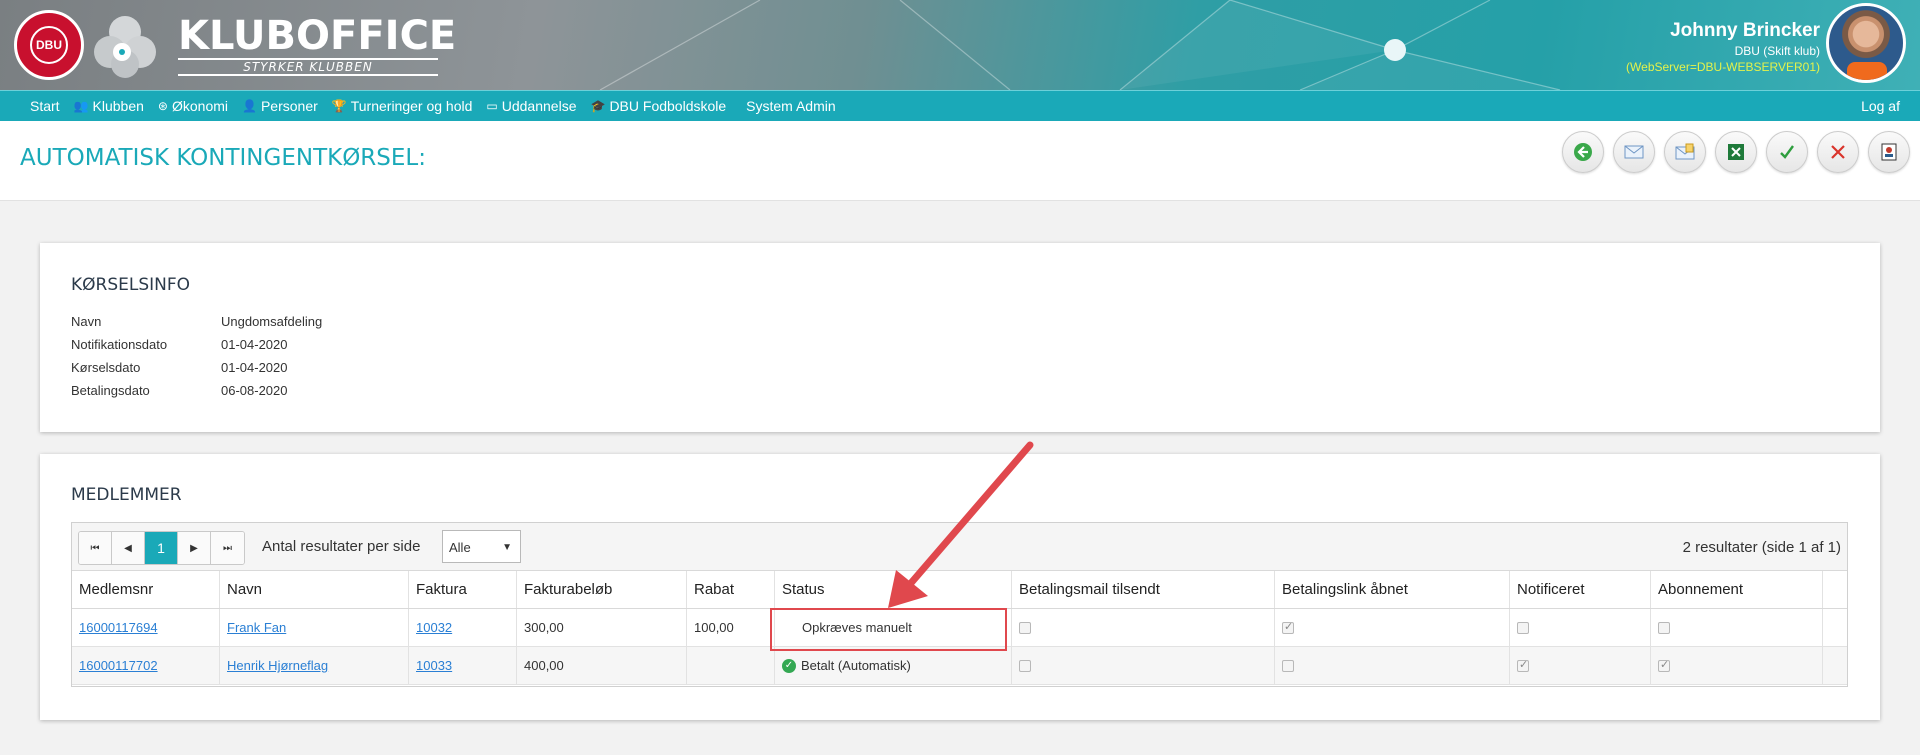 The height and width of the screenshot is (755, 1920). Describe the element at coordinates (193, 106) in the screenshot. I see `nav-okonomi: ⊛ Økonomi` at that location.